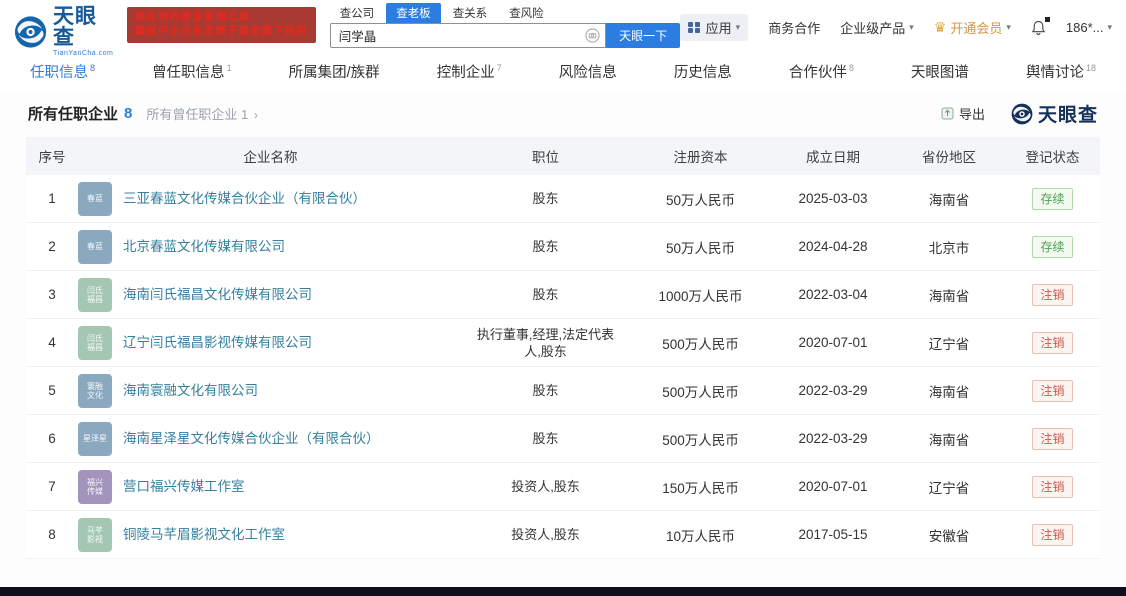 The image size is (1126, 596). Describe the element at coordinates (52, 486) in the screenshot. I see `row-index: 7` at that location.